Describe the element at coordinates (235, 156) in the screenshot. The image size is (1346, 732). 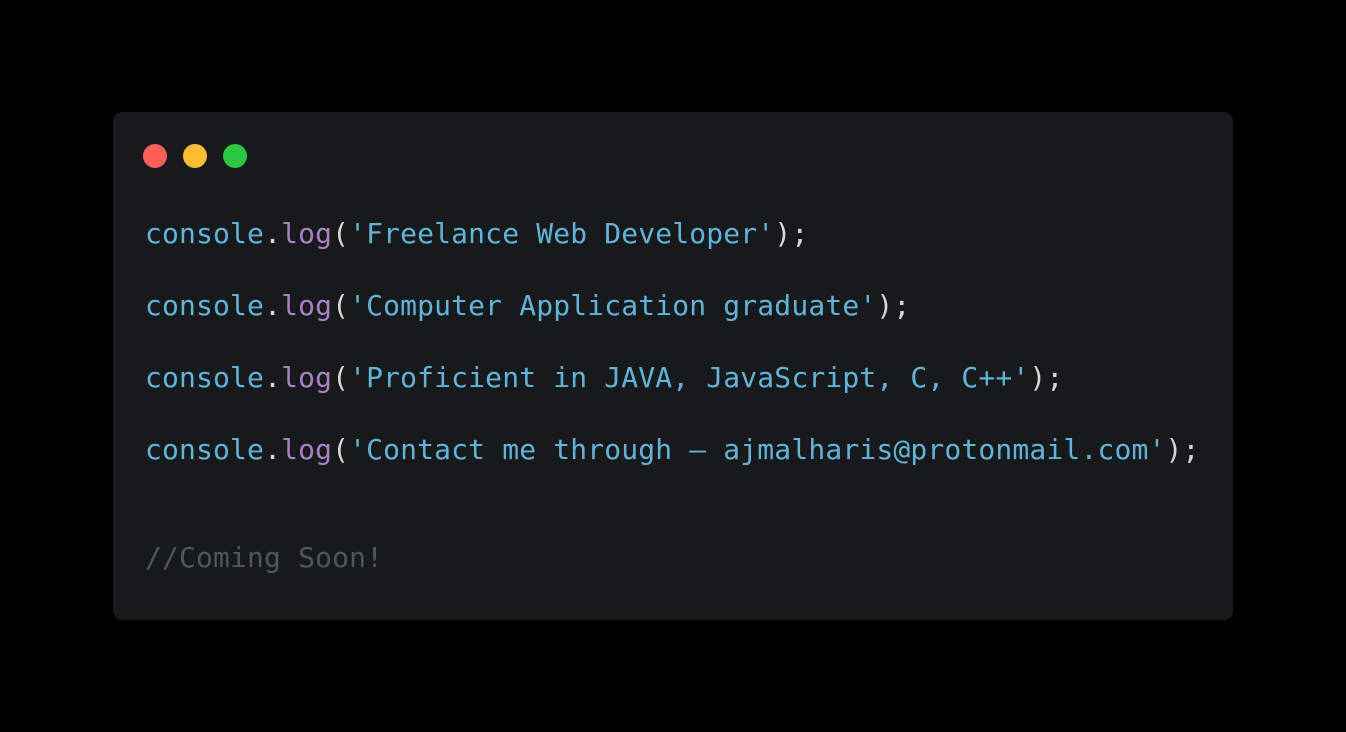
I see `maximize-dot-icon` at that location.